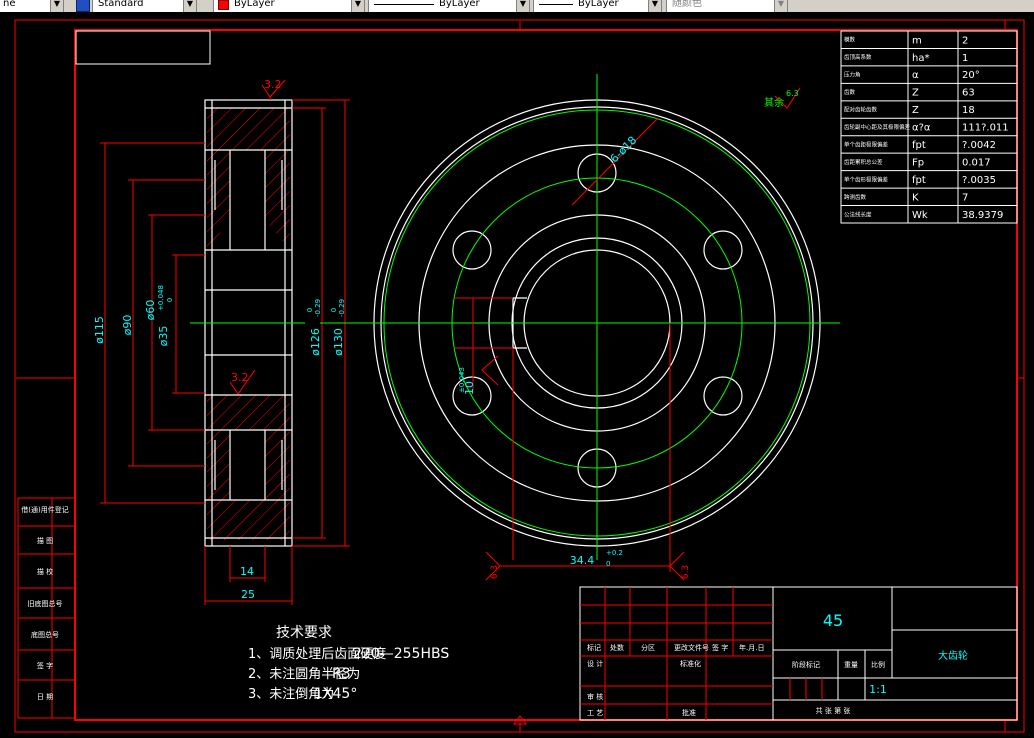 The height and width of the screenshot is (738, 1034). What do you see at coordinates (127, 325) in the screenshot?
I see `dim-d90: ø90` at bounding box center [127, 325].